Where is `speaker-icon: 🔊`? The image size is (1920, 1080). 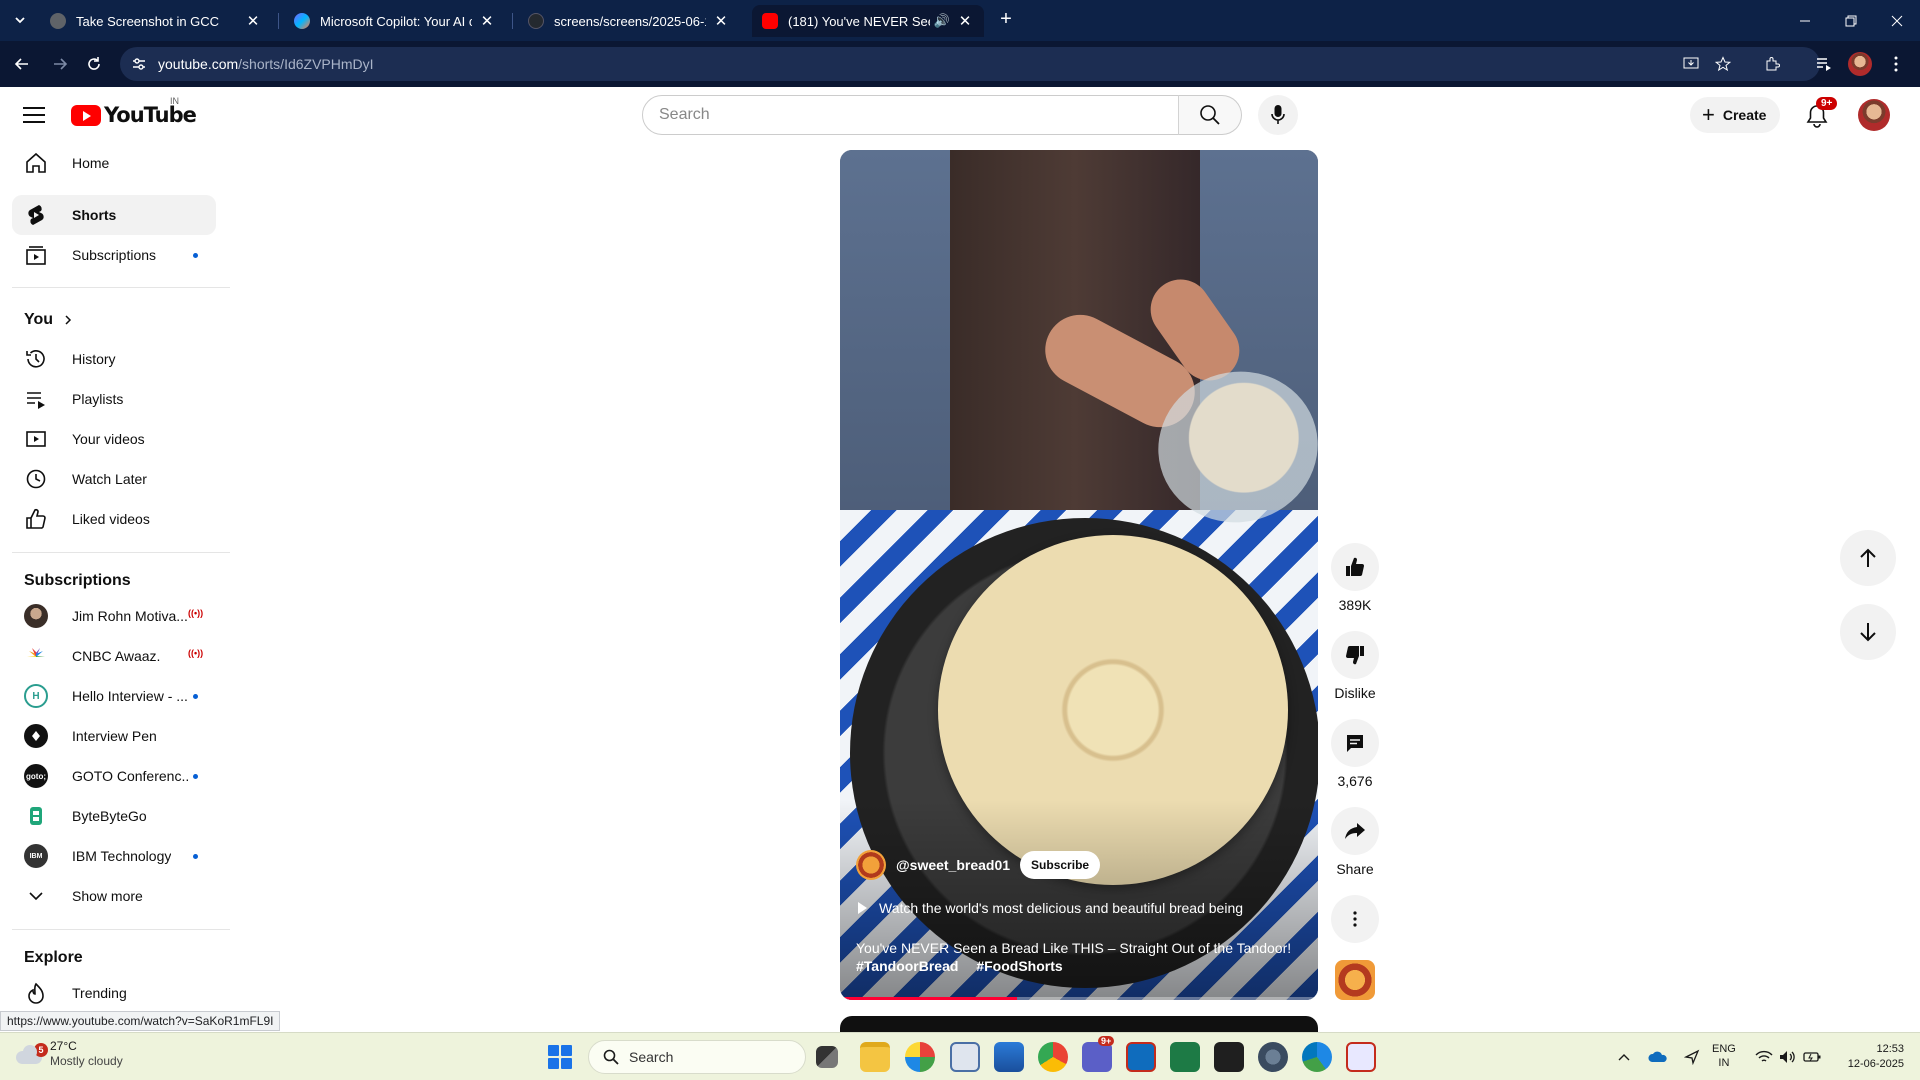 speaker-icon: 🔊 is located at coordinates (942, 21).